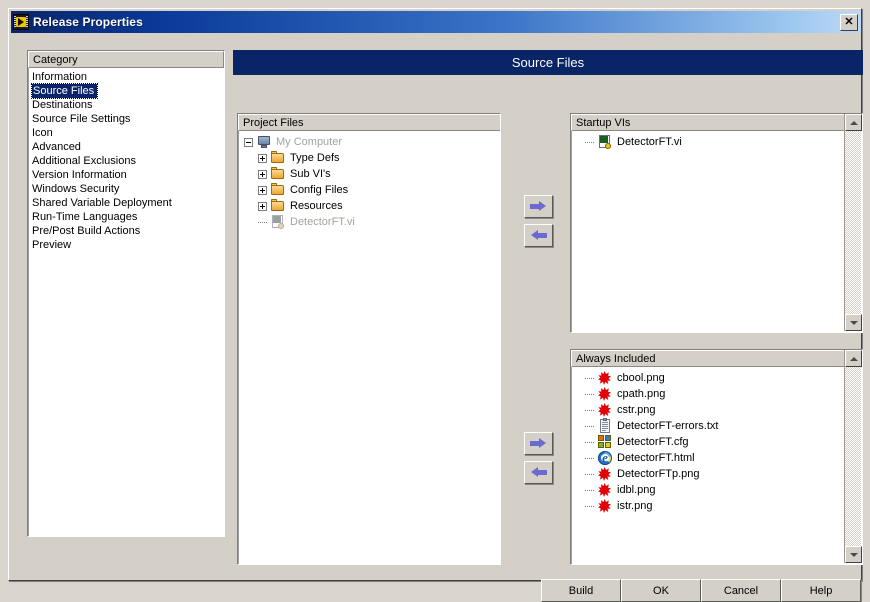  What do you see at coordinates (126, 77) in the screenshot?
I see `category-item-information: Information` at bounding box center [126, 77].